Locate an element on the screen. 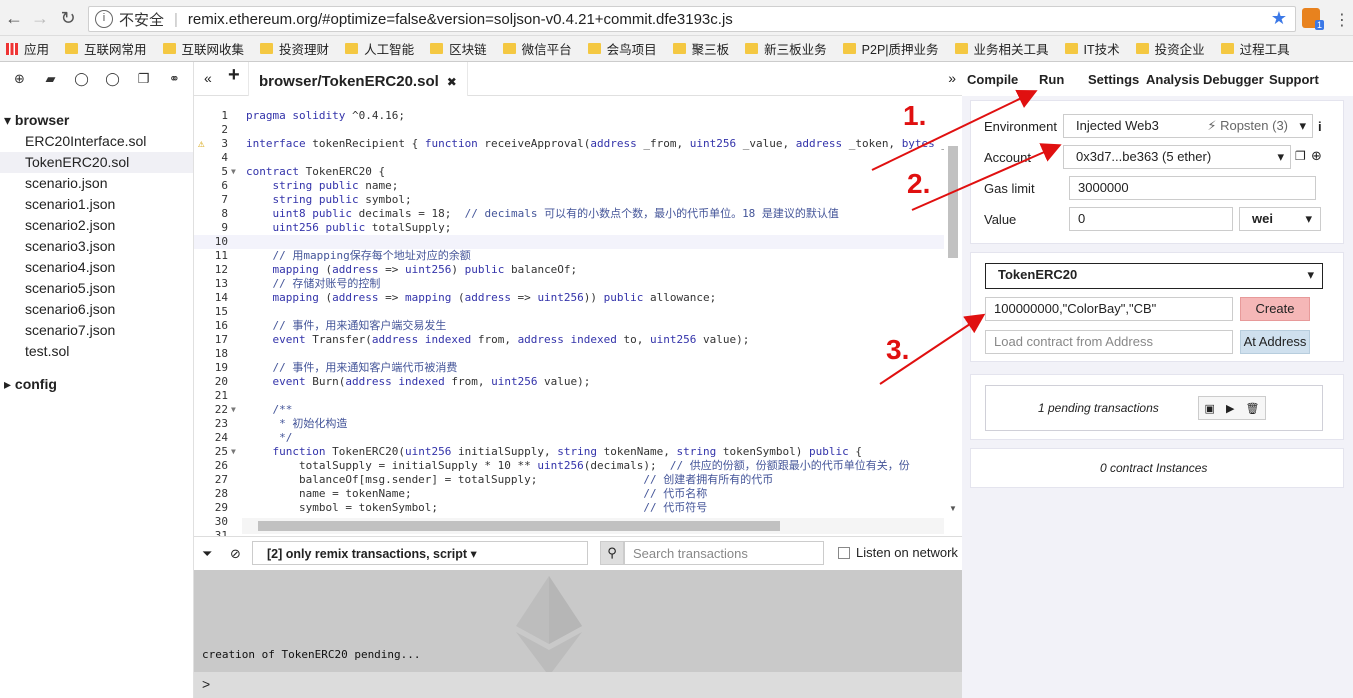  tab-settings: Settings is located at coordinates (1113, 79).